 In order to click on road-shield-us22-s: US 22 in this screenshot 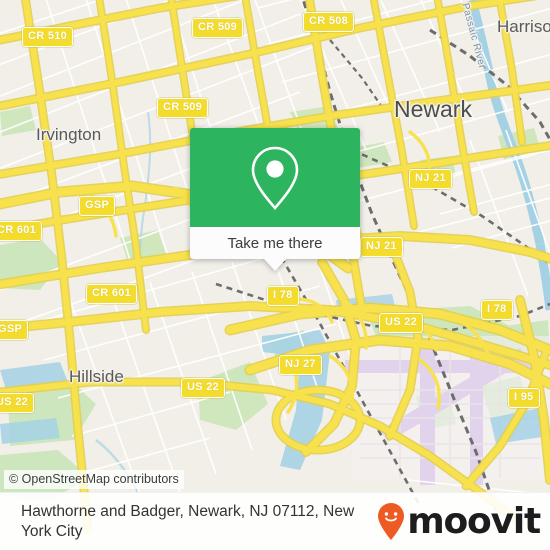, I will do `click(203, 388)`.